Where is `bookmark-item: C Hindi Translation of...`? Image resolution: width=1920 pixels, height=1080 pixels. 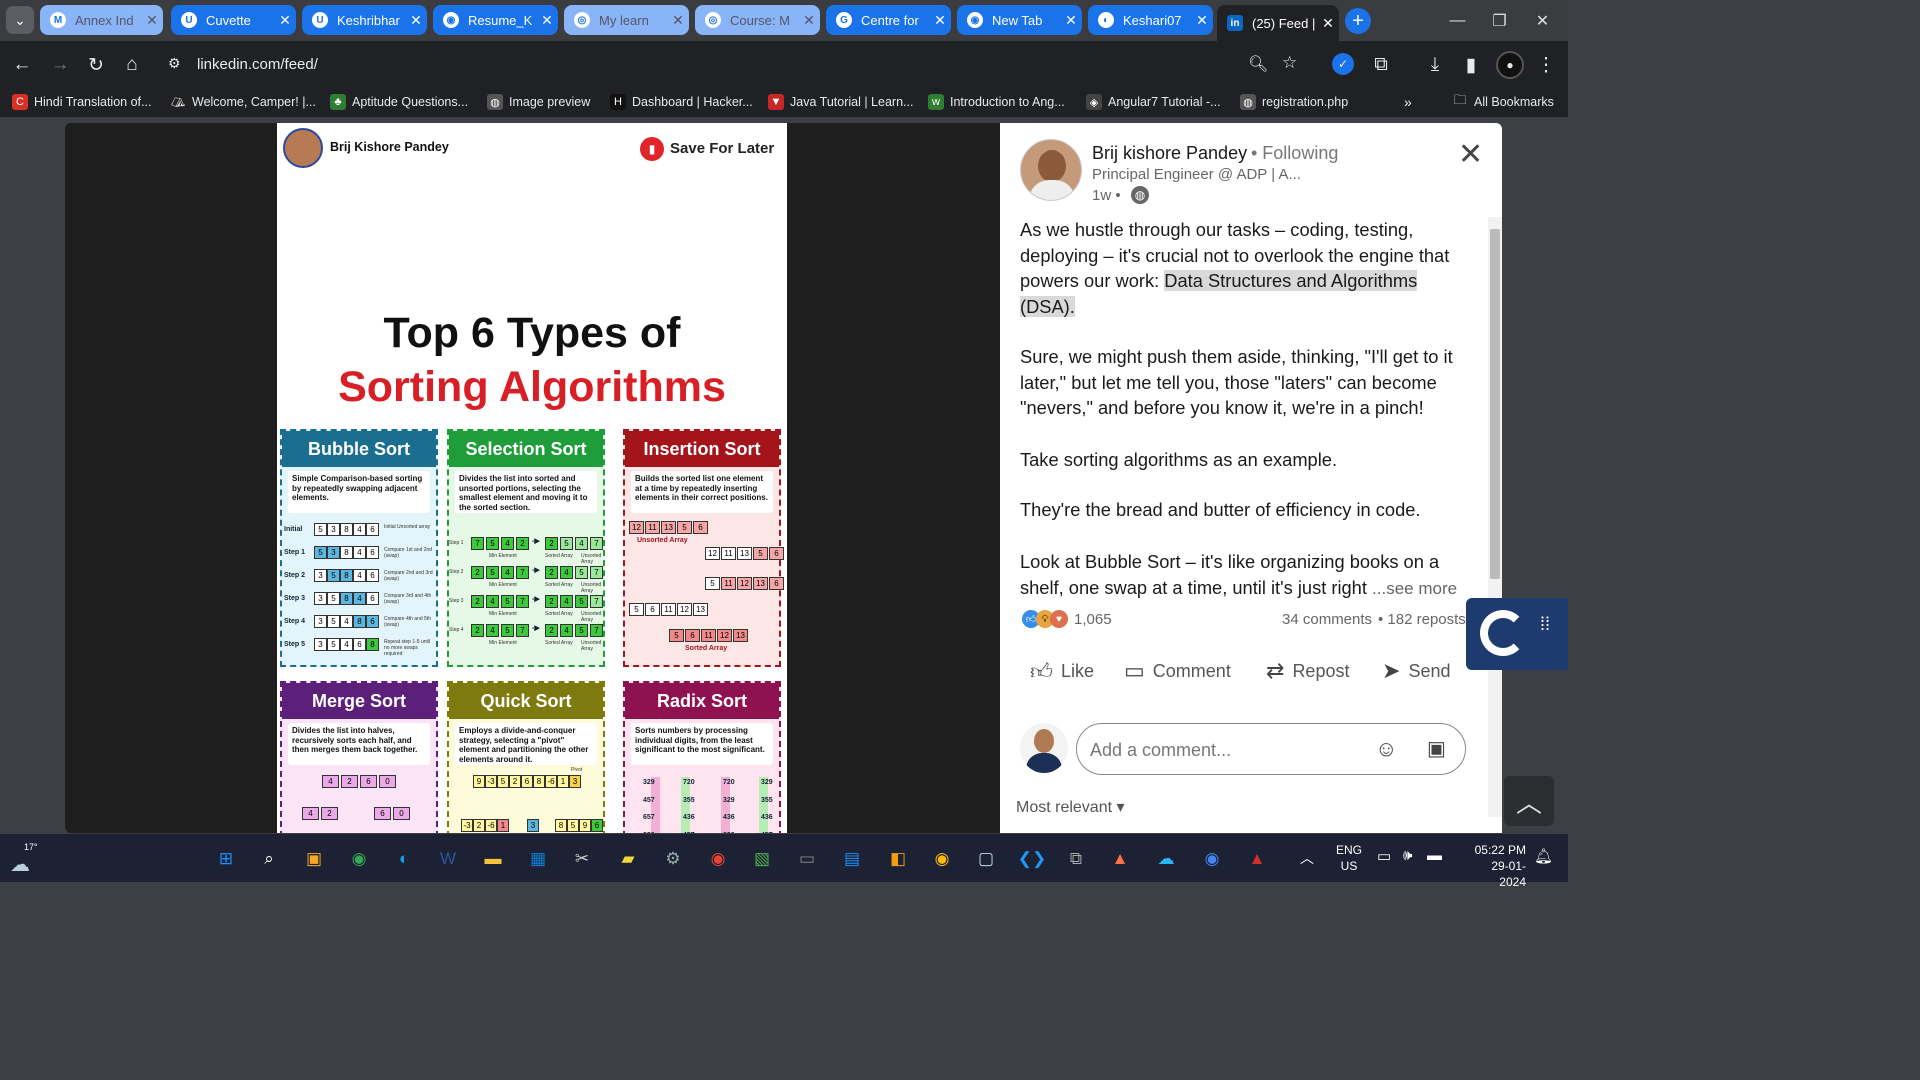
bookmark-item: C Hindi Translation of... is located at coordinates (81, 102).